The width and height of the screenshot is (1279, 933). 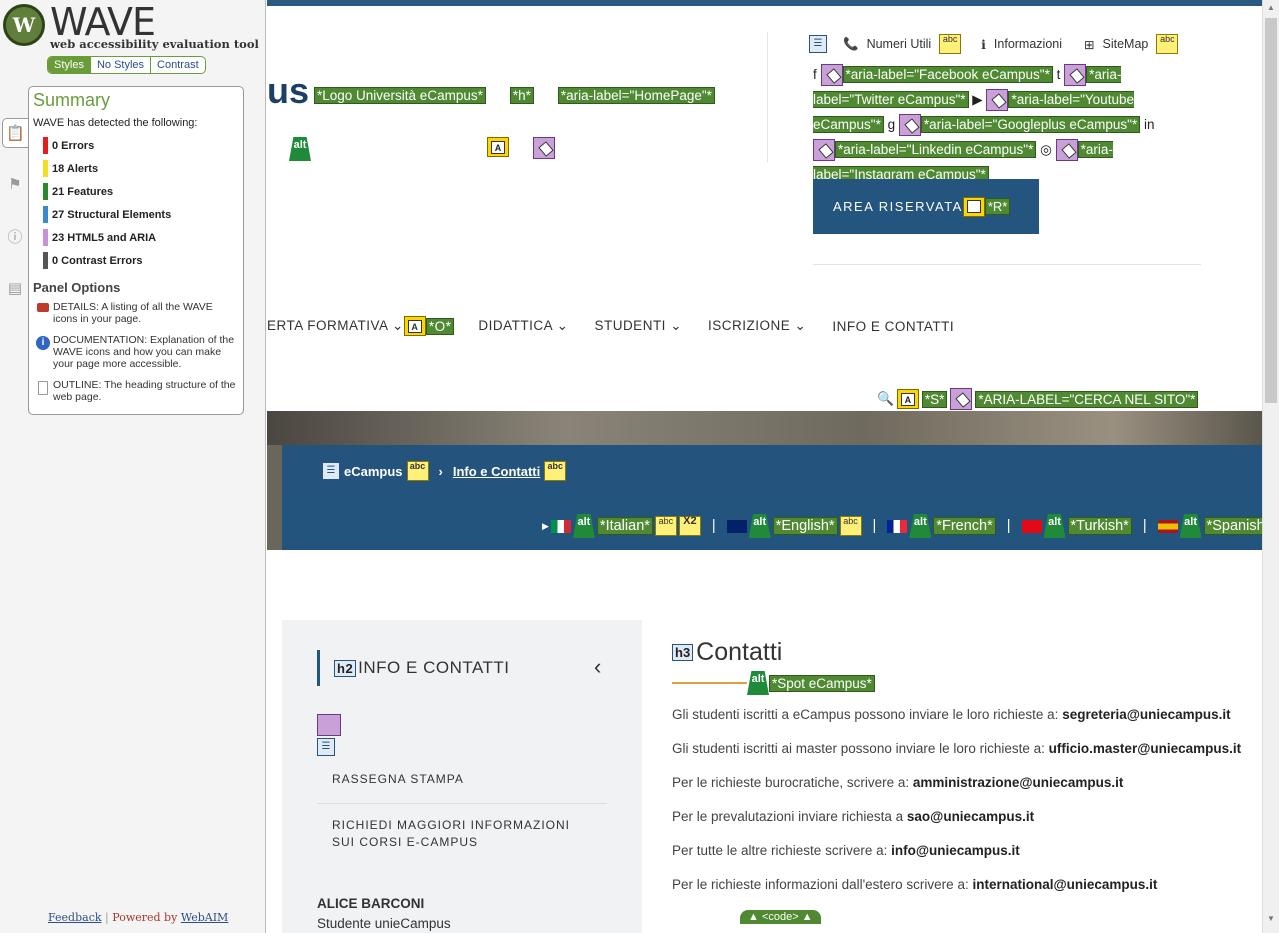 What do you see at coordinates (398, 779) in the screenshot?
I see `sidebar-item-rassegna-stampa: RASSEGNA STAMPA` at bounding box center [398, 779].